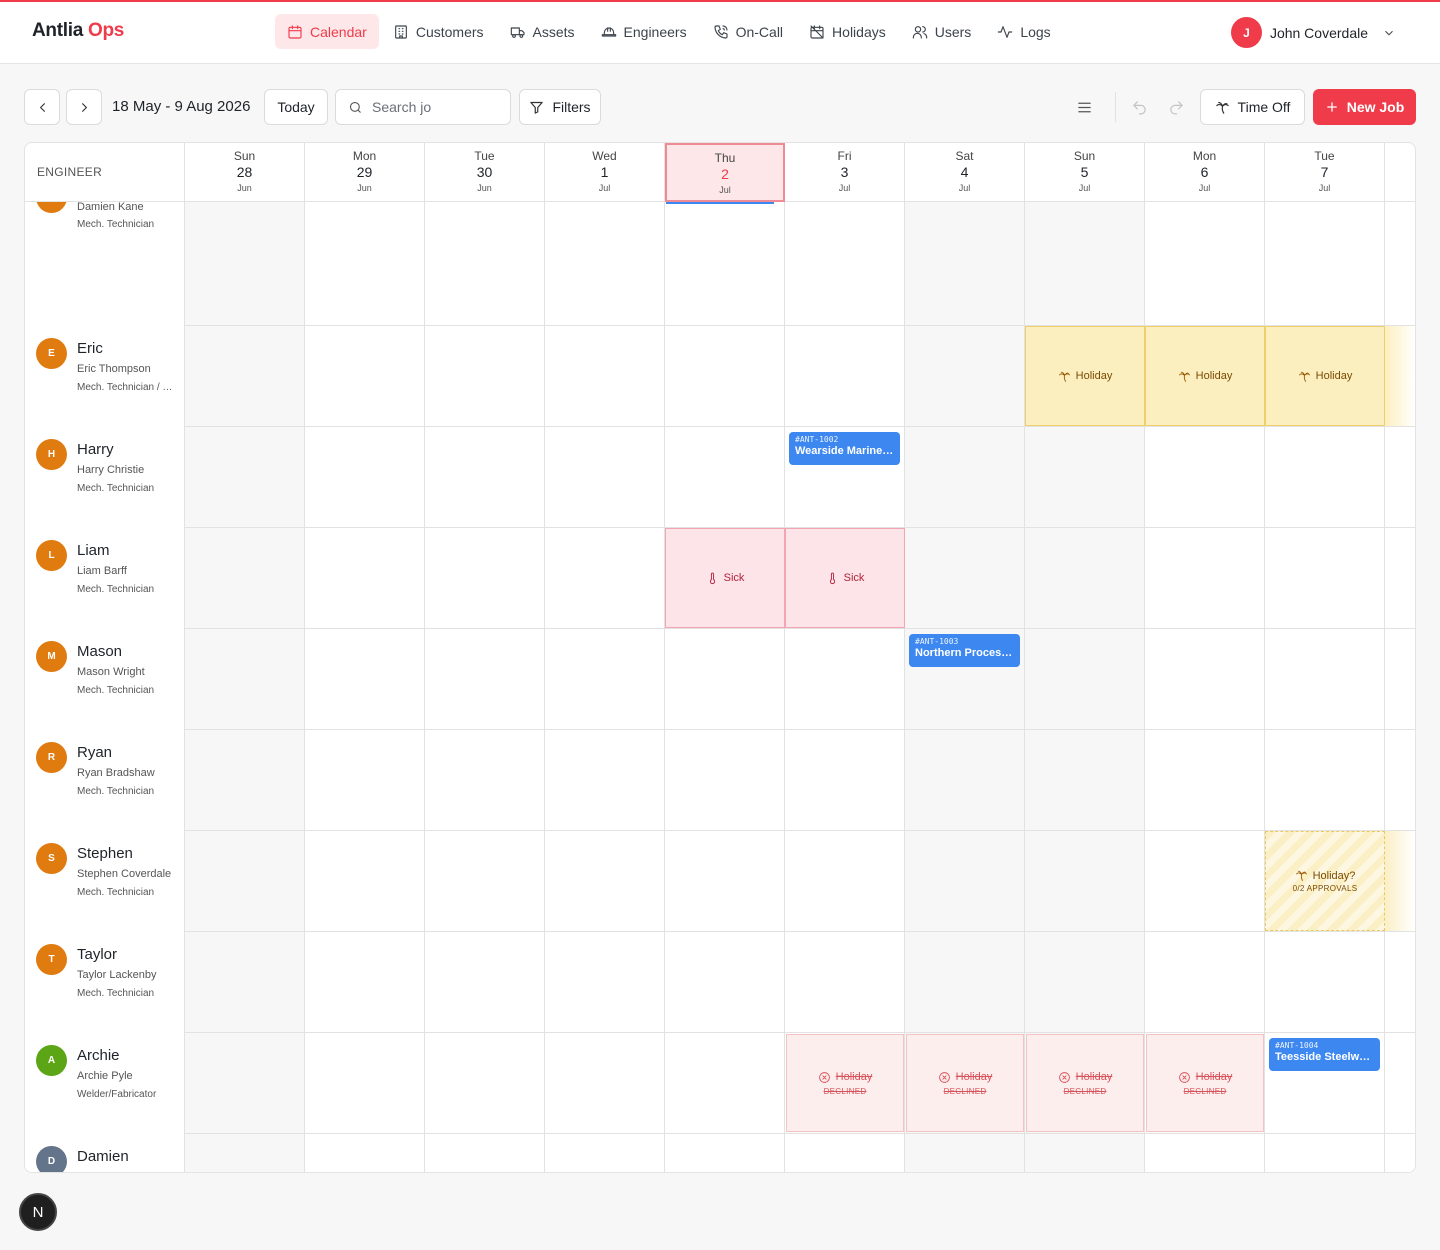  What do you see at coordinates (327, 31) in the screenshot?
I see `nav-calendar: Calendar` at bounding box center [327, 31].